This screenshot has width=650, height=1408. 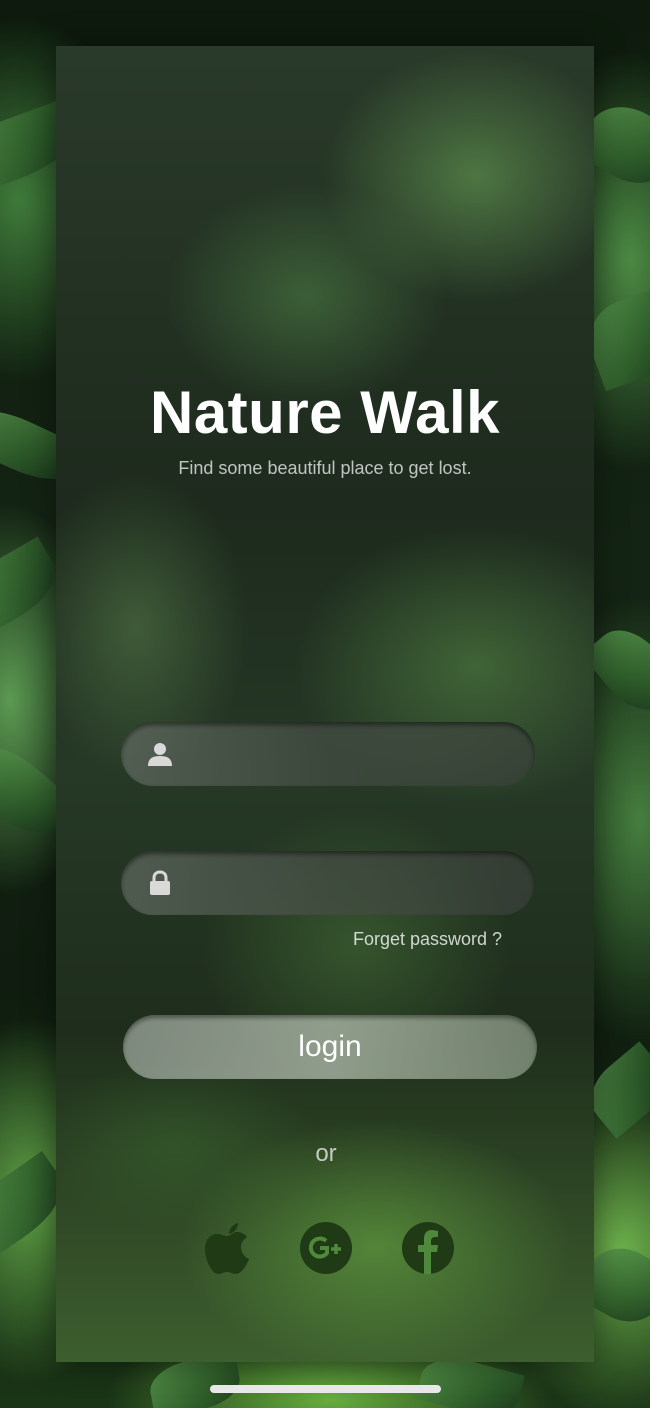 What do you see at coordinates (325, 468) in the screenshot?
I see `app-subtitle: Find some beautiful place to get lost.` at bounding box center [325, 468].